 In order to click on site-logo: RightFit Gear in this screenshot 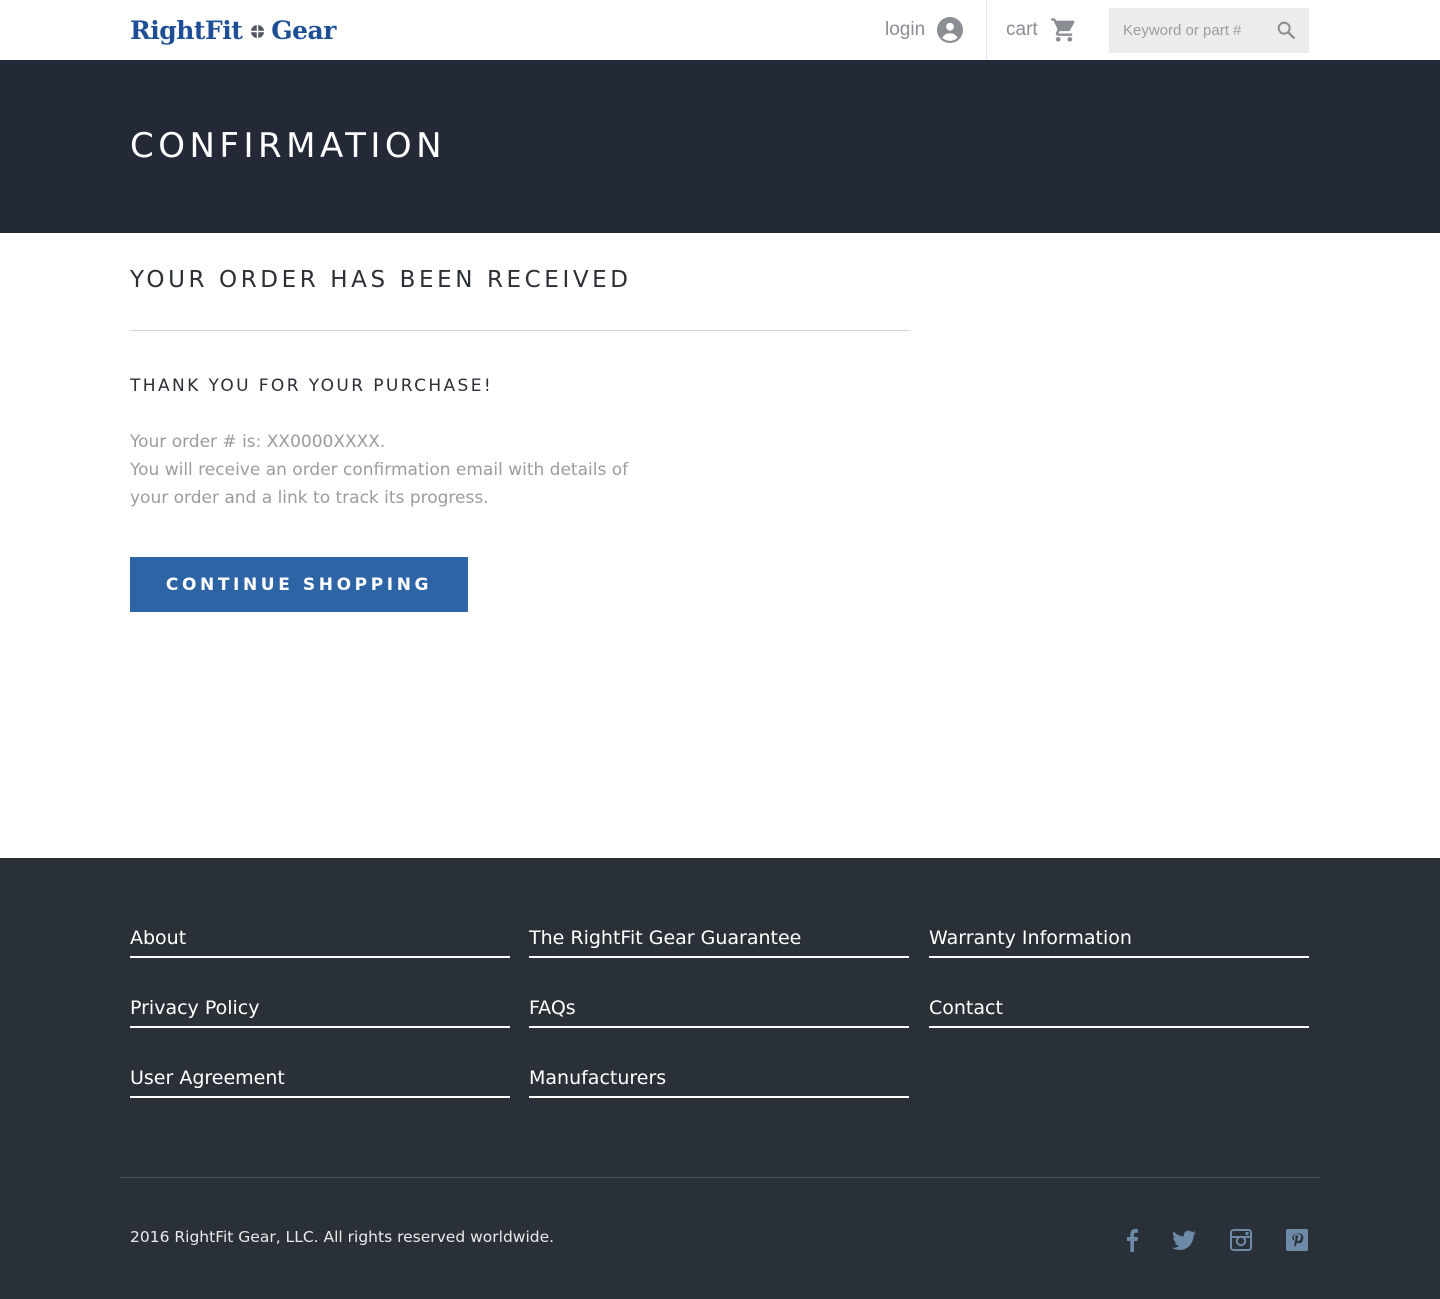, I will do `click(233, 30)`.